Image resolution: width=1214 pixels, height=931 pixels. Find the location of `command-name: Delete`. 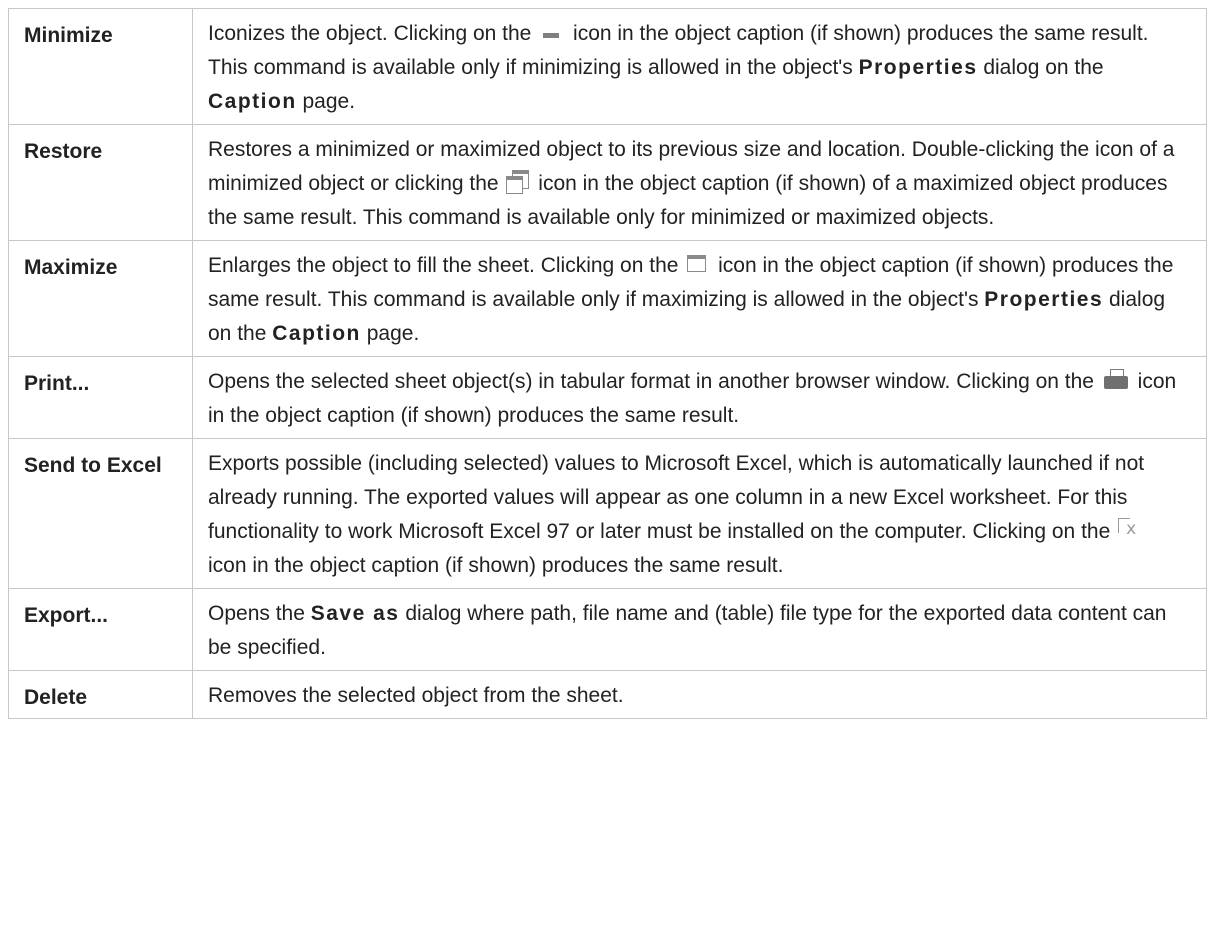

command-name: Delete is located at coordinates (100, 694).